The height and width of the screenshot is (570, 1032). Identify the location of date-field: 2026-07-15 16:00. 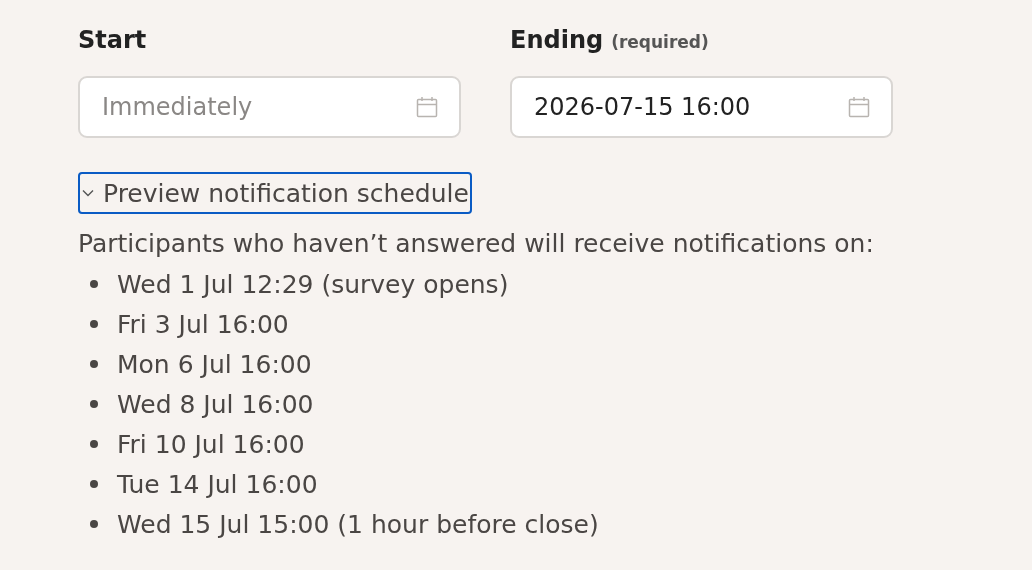
(701, 107).